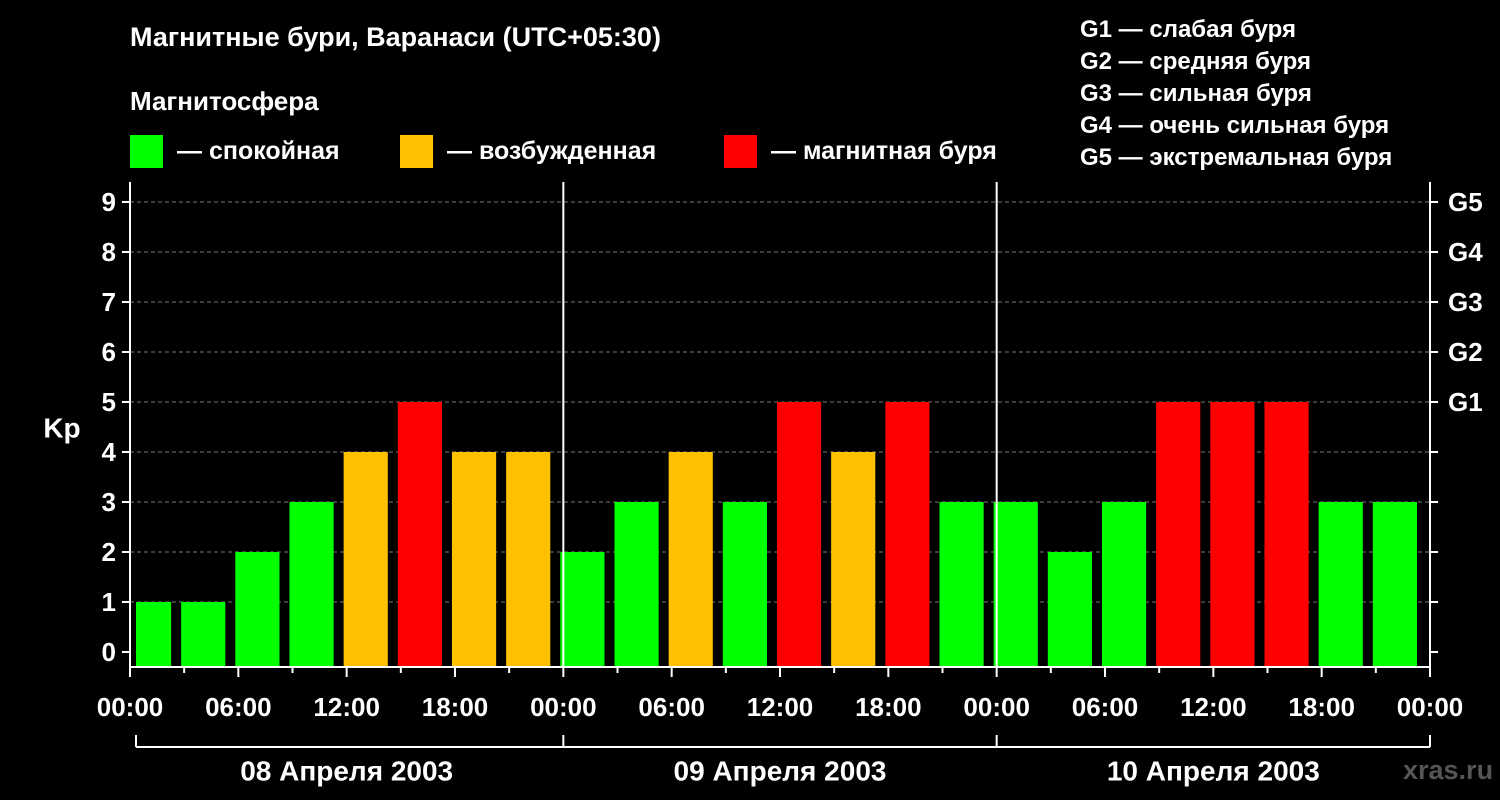 Image resolution: width=1500 pixels, height=800 pixels. Describe the element at coordinates (109, 402) in the screenshot. I see `y-tick-label: 5` at that location.